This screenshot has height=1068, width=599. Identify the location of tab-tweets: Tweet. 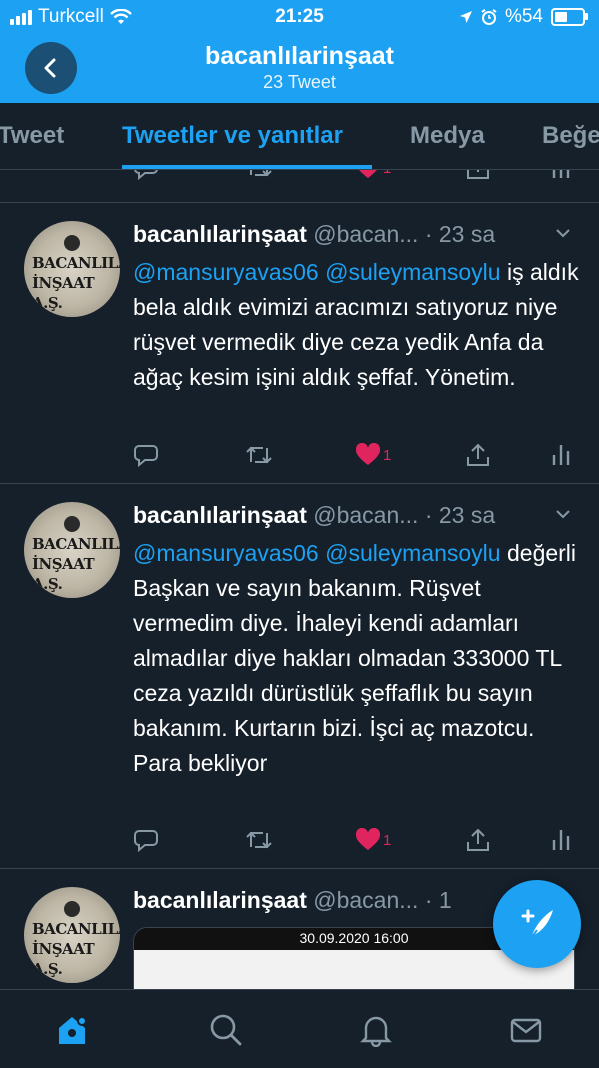
(32, 136).